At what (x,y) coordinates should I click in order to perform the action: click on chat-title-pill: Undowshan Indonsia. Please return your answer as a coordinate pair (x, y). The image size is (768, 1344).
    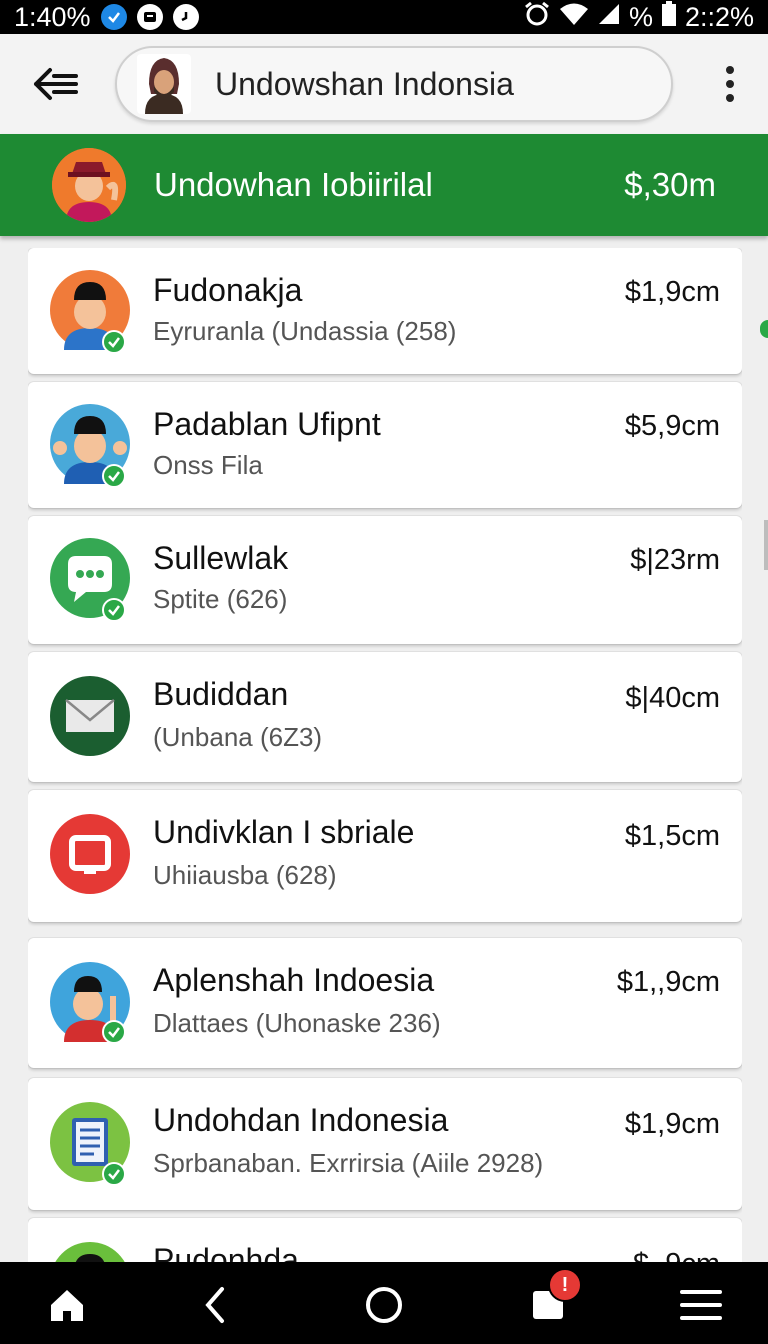
    Looking at the image, I should click on (394, 84).